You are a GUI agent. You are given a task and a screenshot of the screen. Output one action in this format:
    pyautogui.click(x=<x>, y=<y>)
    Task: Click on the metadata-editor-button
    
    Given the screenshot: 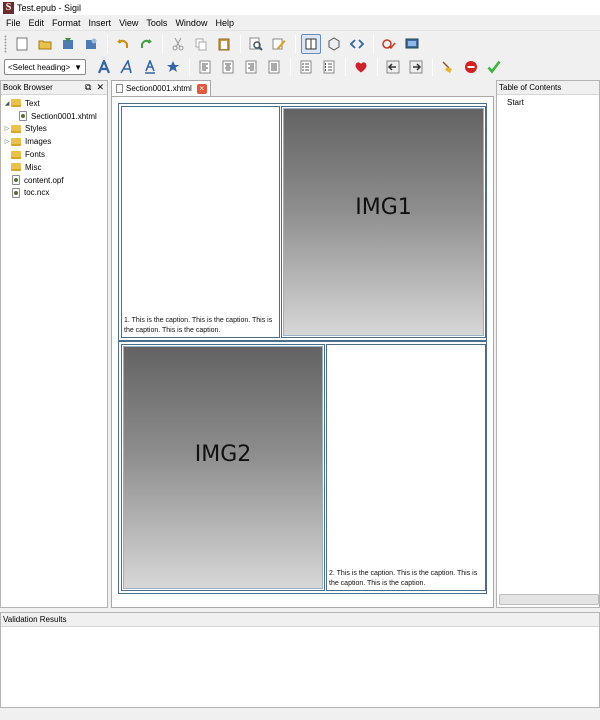 What is the action you would take?
    pyautogui.click(x=412, y=44)
    